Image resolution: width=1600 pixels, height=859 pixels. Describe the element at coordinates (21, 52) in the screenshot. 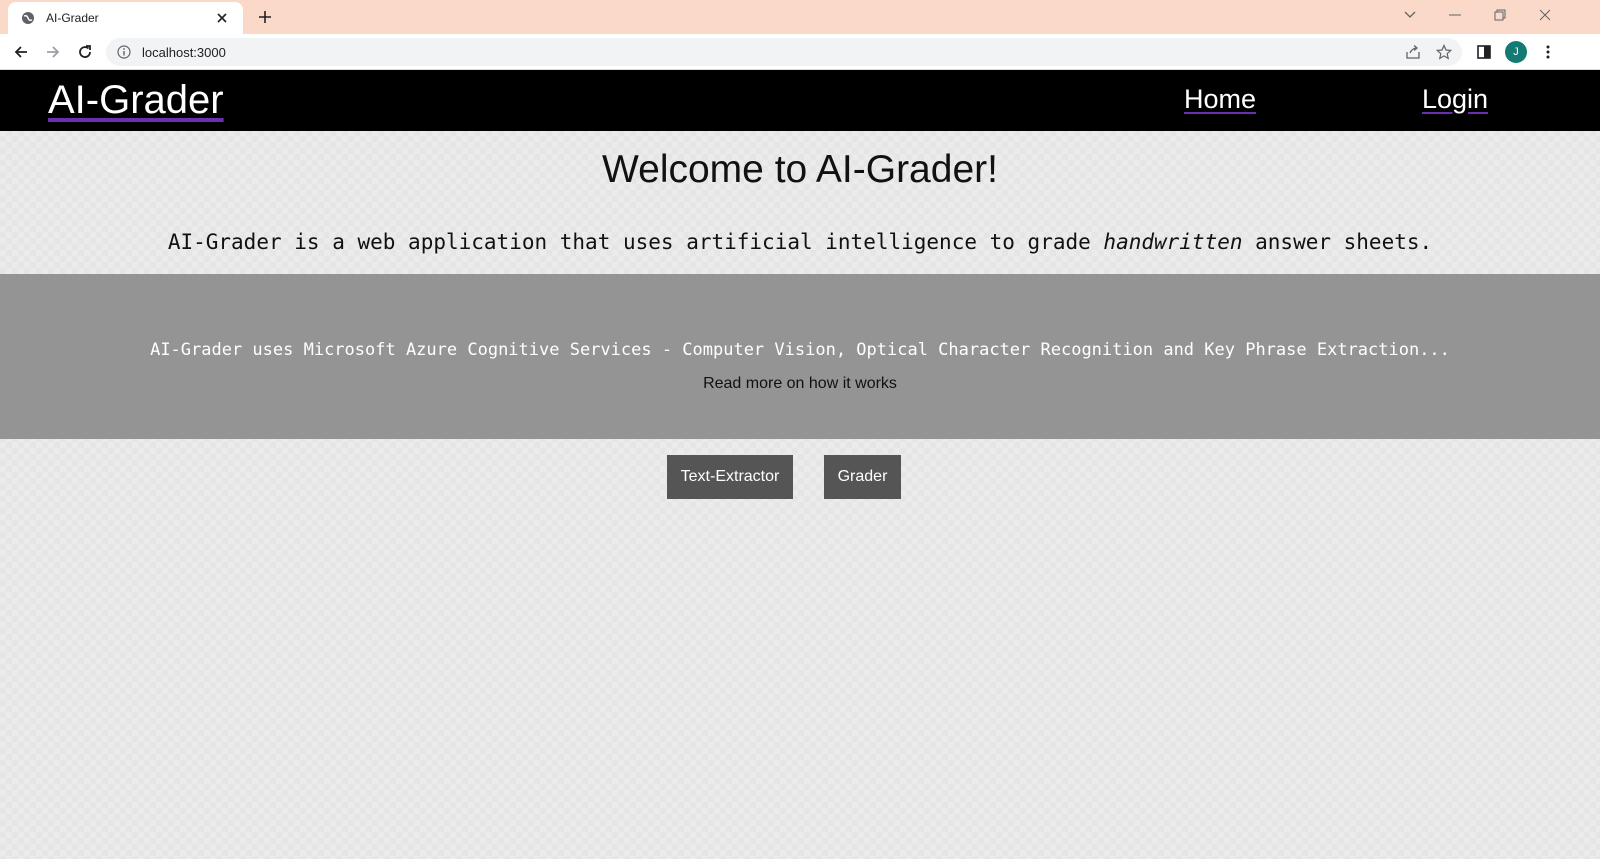

I see `back-arrow-icon` at that location.